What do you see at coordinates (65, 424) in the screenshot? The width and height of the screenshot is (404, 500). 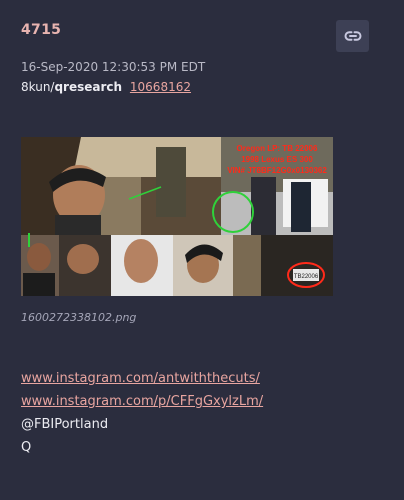 I see `body-text-mention: @FBIPortland` at bounding box center [65, 424].